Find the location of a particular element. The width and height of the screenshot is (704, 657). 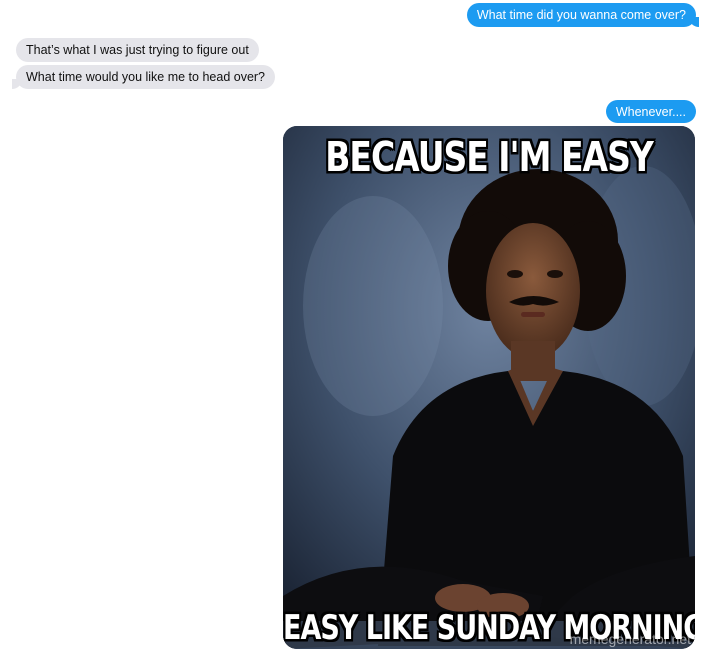

sent-message-bubble: What time did you wanna come over? is located at coordinates (581, 15).